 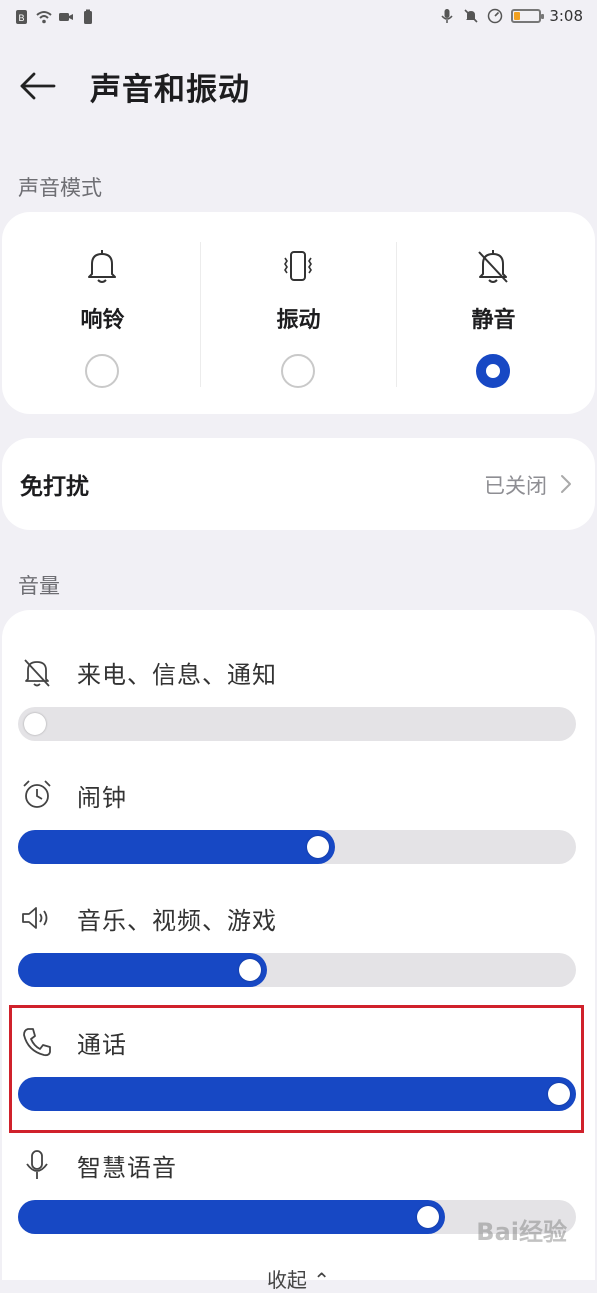 What do you see at coordinates (35, 918) in the screenshot?
I see `speaker-icon` at bounding box center [35, 918].